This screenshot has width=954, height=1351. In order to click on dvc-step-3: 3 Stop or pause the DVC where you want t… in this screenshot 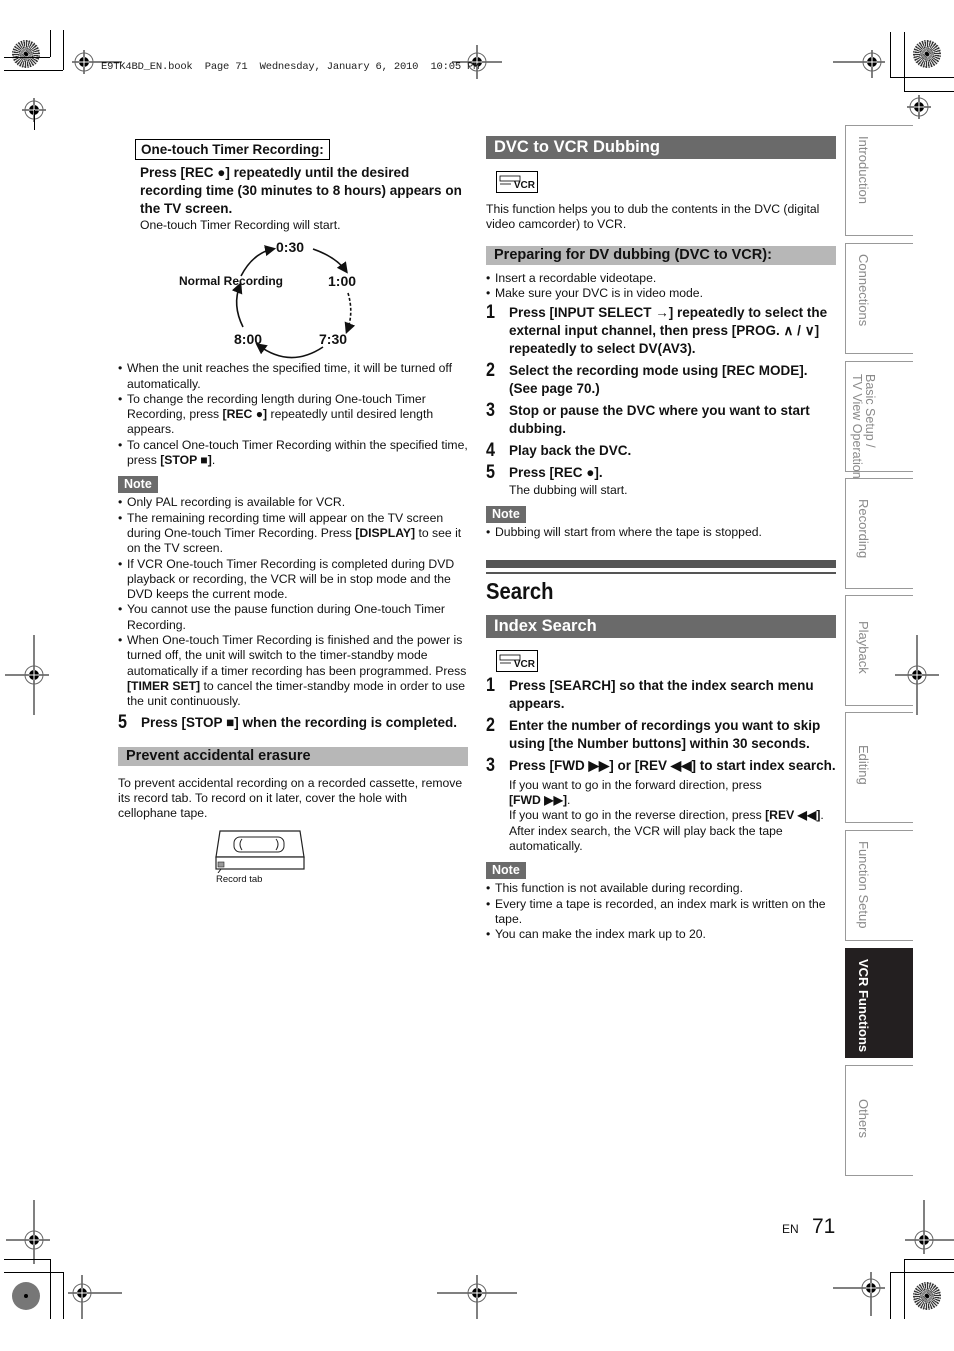, I will do `click(648, 418)`.